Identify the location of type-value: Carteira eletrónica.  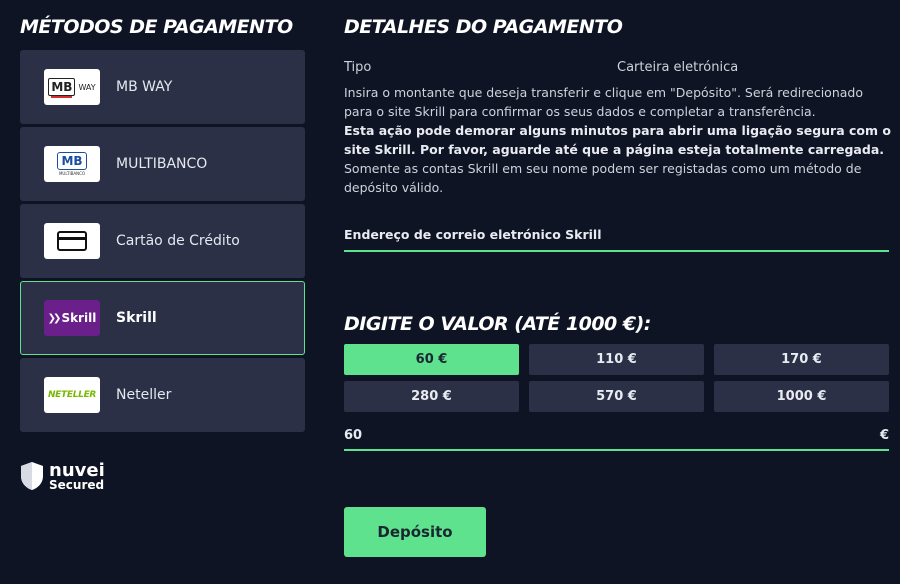
(678, 67).